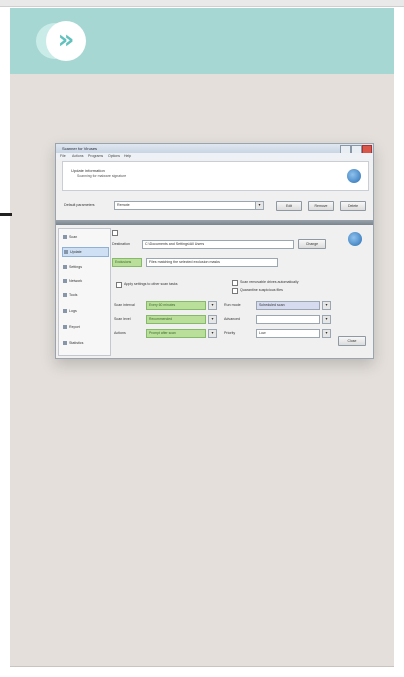 The width and height of the screenshot is (404, 677). Describe the element at coordinates (162, 333) in the screenshot. I see `actions-value: Prompt after scan` at that location.